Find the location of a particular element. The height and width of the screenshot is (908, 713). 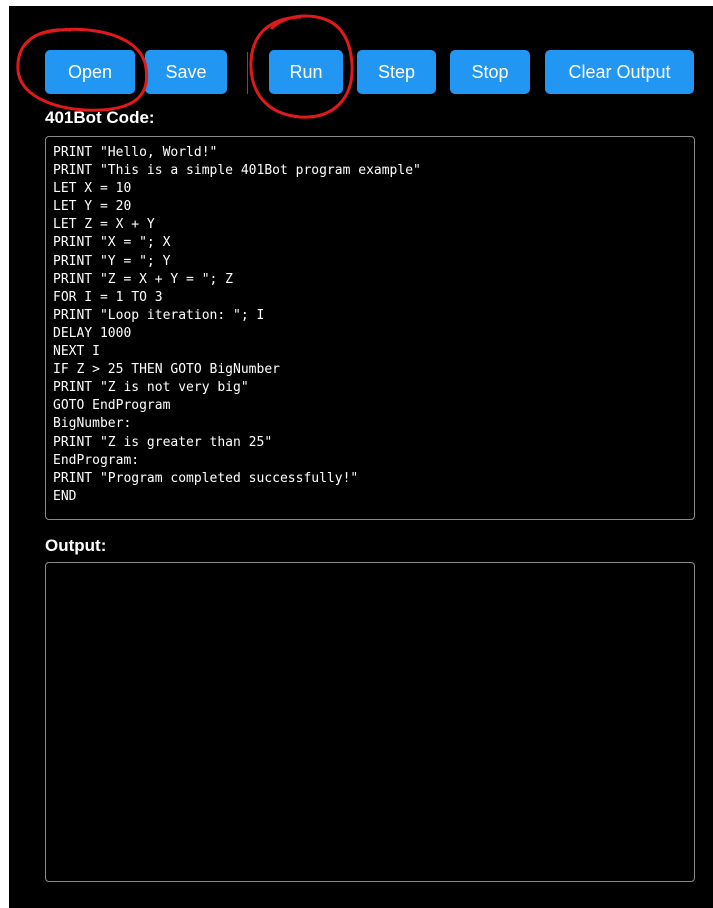

output-label: Output: is located at coordinates (76, 545).